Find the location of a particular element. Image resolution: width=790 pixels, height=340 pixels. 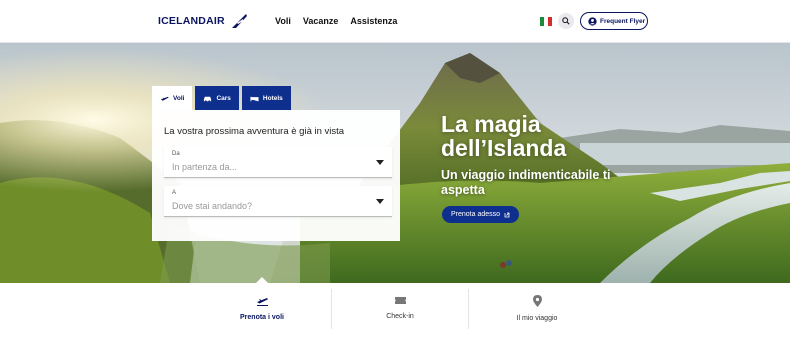

to-field: A is located at coordinates (278, 201).